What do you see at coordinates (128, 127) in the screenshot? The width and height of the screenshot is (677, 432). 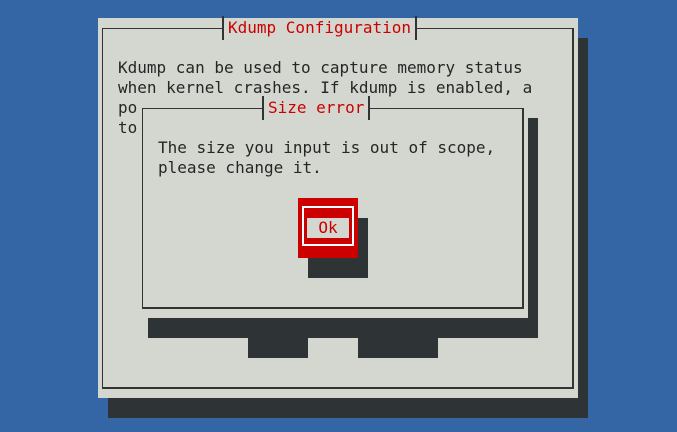 I see `main-dialog-text-line-4: to` at bounding box center [128, 127].